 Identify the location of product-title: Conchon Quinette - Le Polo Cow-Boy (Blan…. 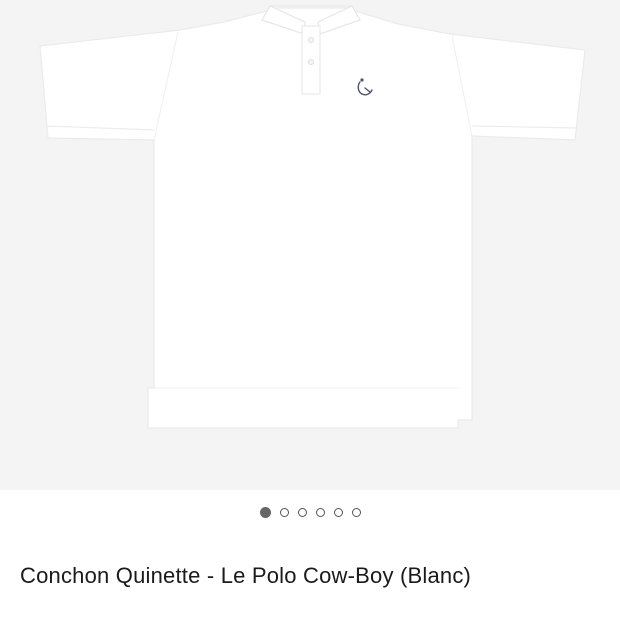
(246, 575).